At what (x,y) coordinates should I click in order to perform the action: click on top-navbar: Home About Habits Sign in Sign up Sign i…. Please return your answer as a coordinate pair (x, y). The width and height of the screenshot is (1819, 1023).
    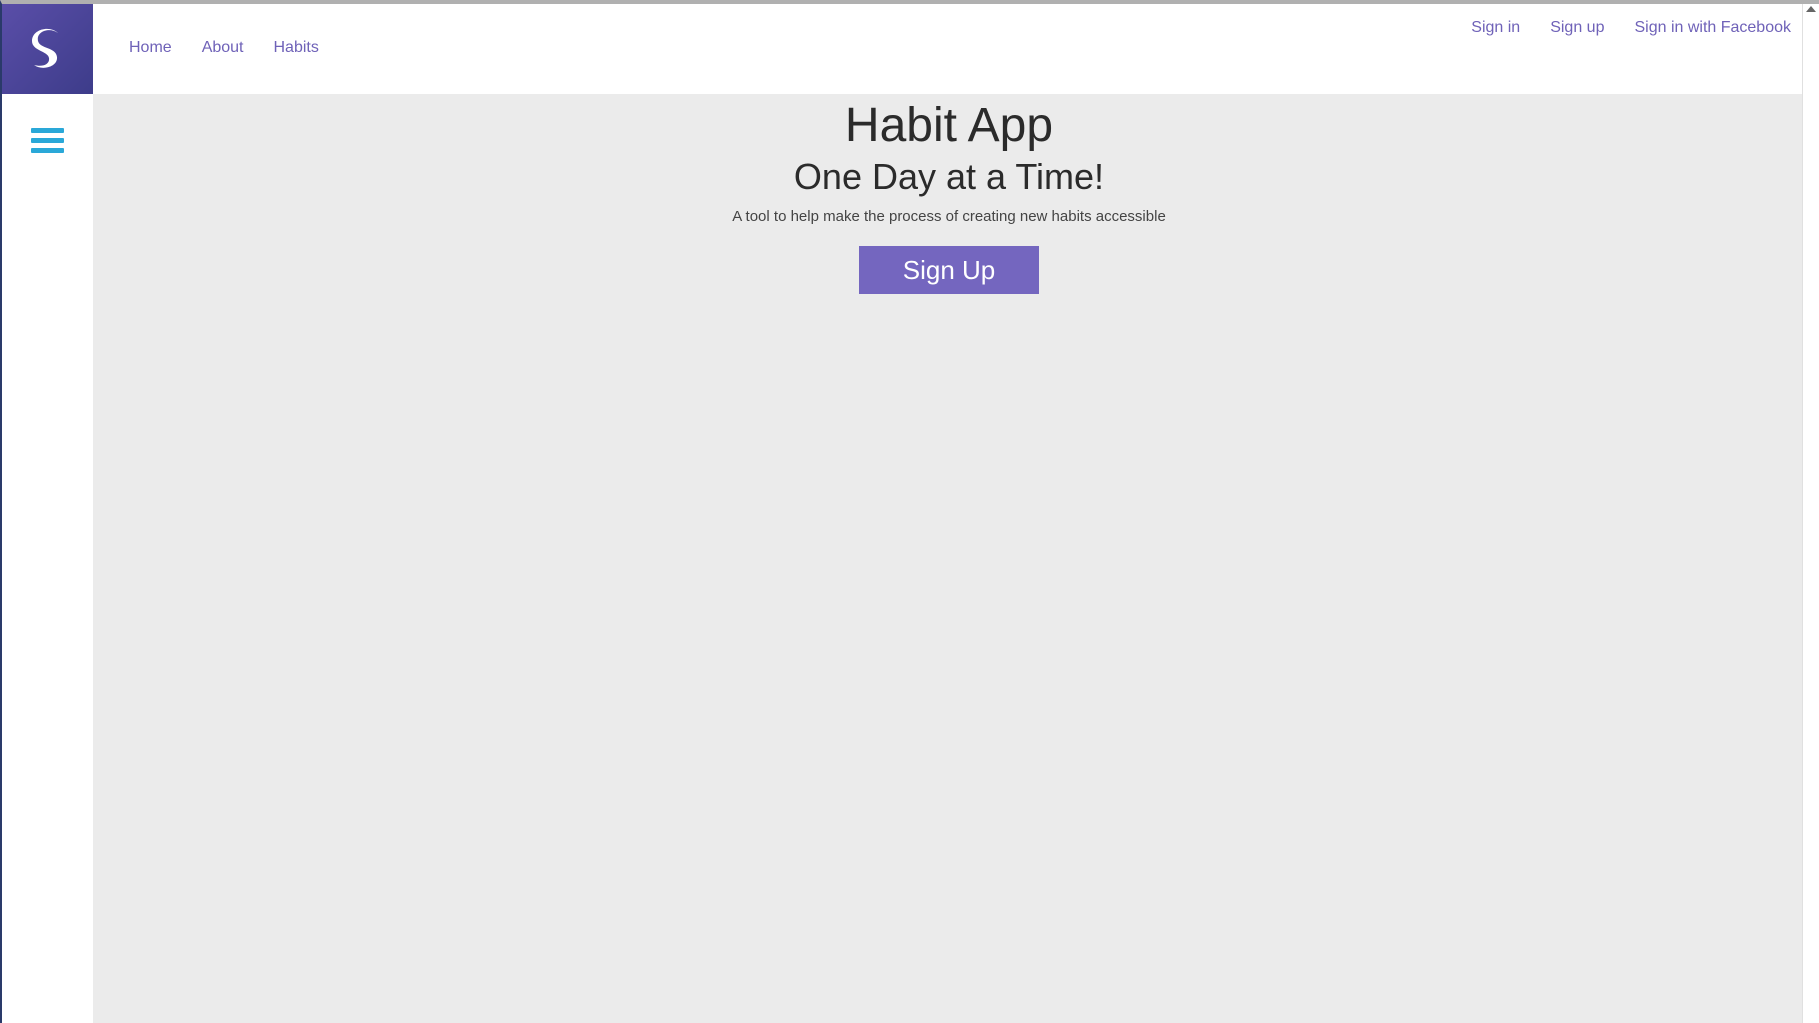
    Looking at the image, I should click on (949, 49).